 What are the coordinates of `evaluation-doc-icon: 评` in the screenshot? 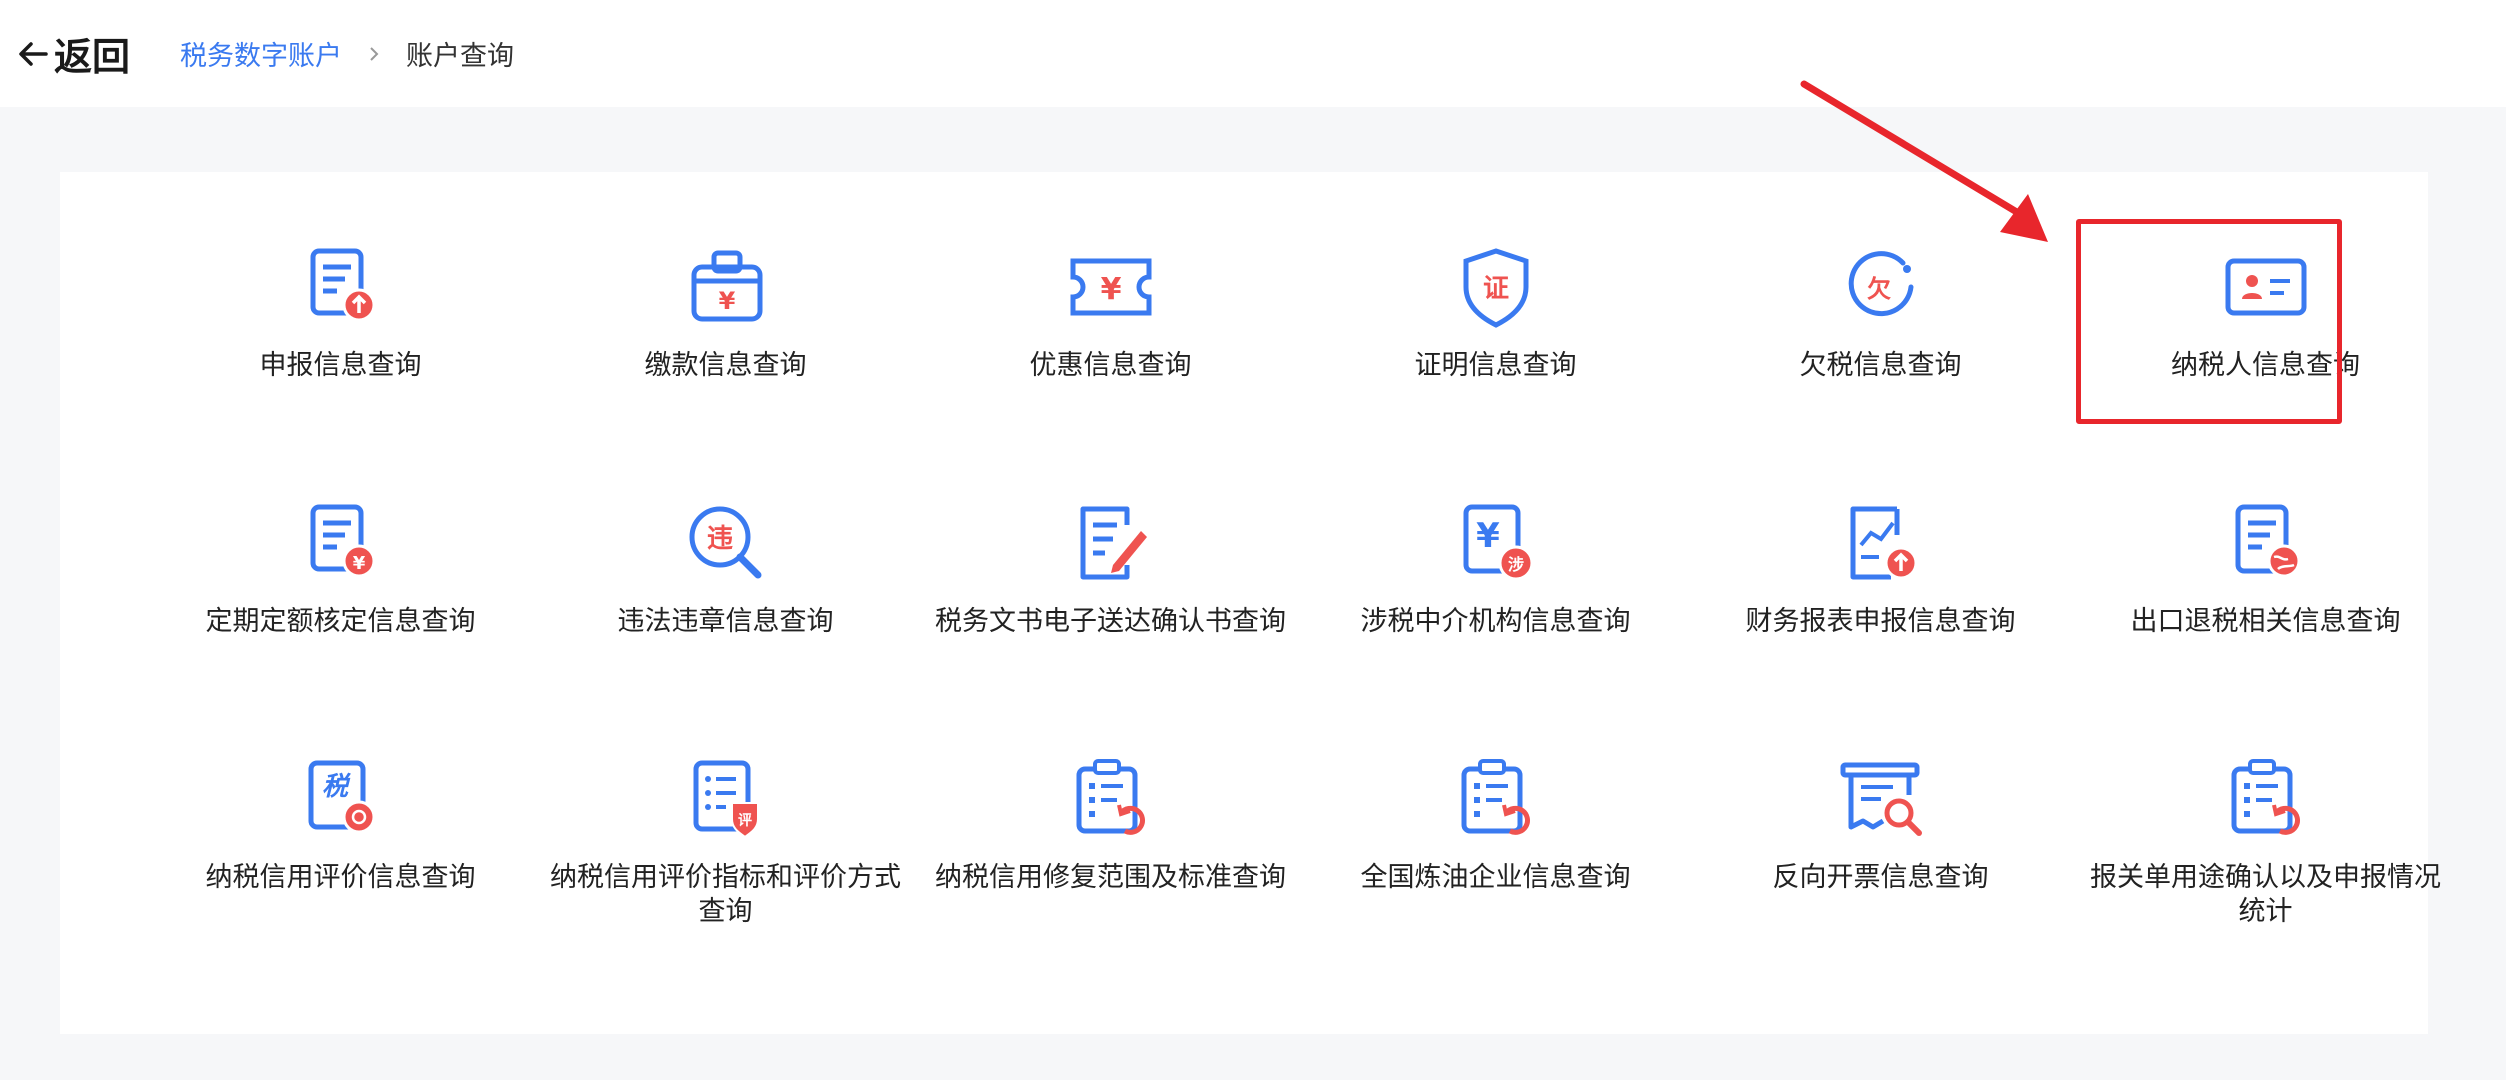 It's located at (726, 799).